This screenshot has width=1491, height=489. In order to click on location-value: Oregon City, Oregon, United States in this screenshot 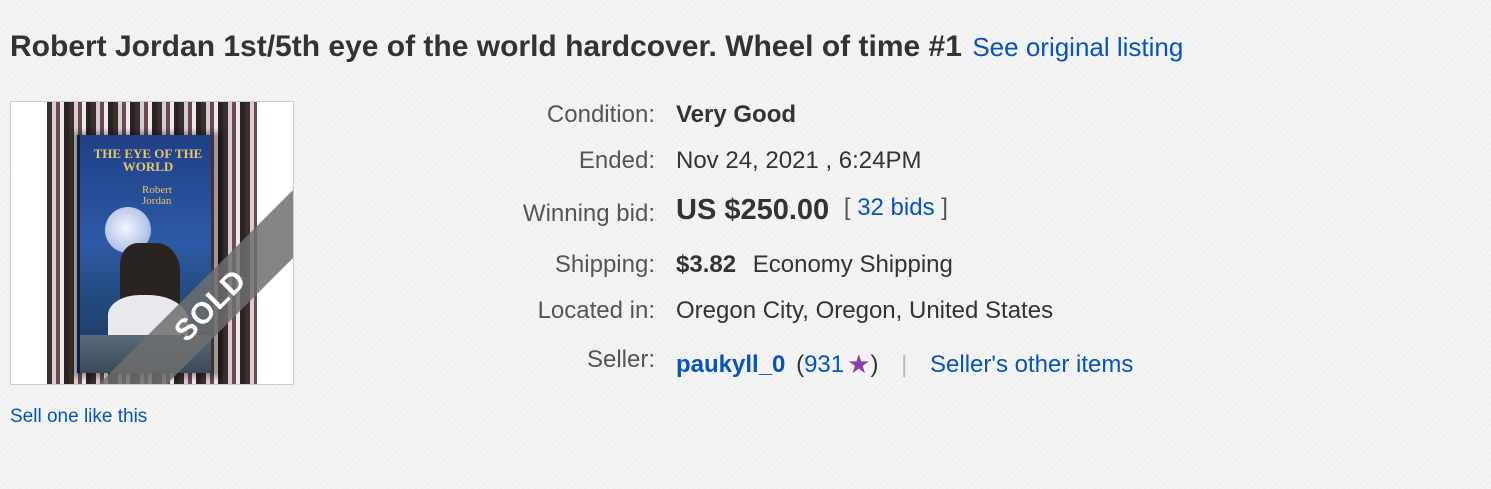, I will do `click(865, 310)`.